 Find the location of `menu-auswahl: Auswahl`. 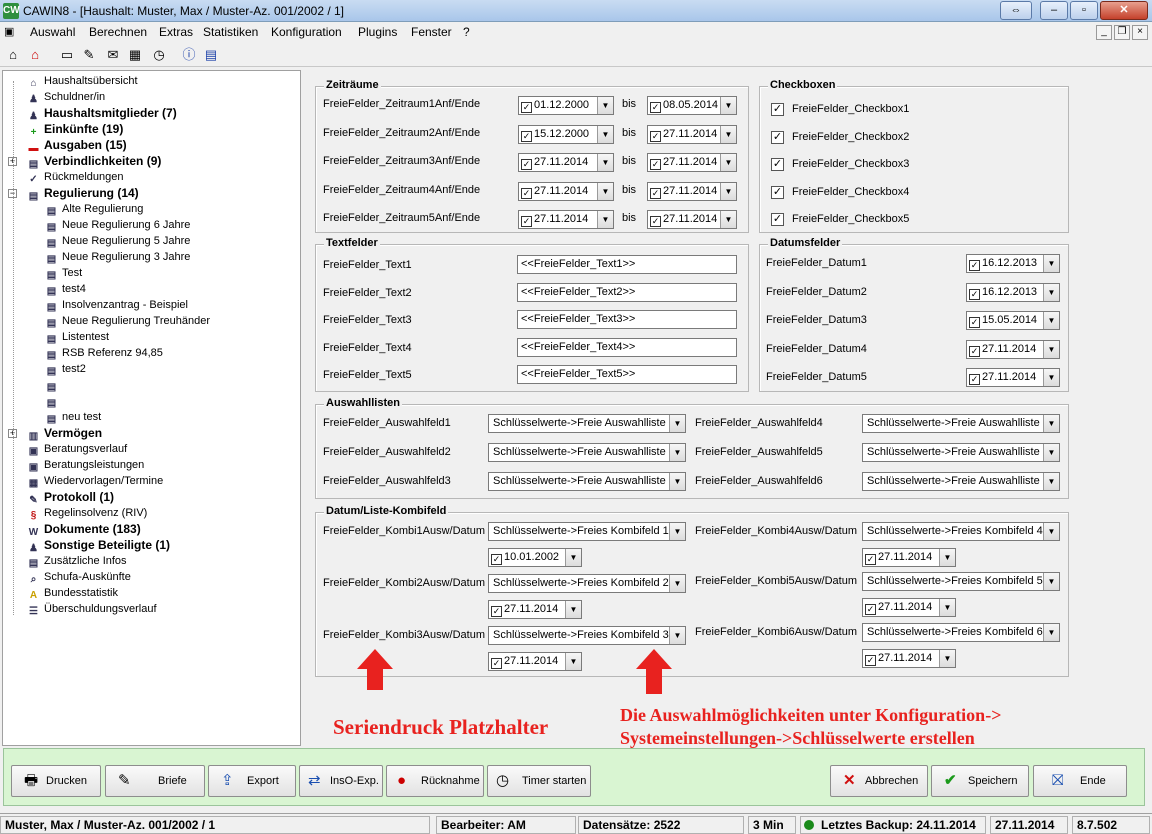

menu-auswahl: Auswahl is located at coordinates (52, 32).